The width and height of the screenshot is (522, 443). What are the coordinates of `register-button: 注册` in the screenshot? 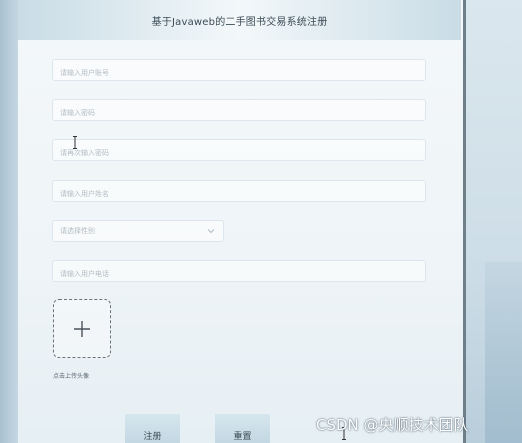 It's located at (152, 428).